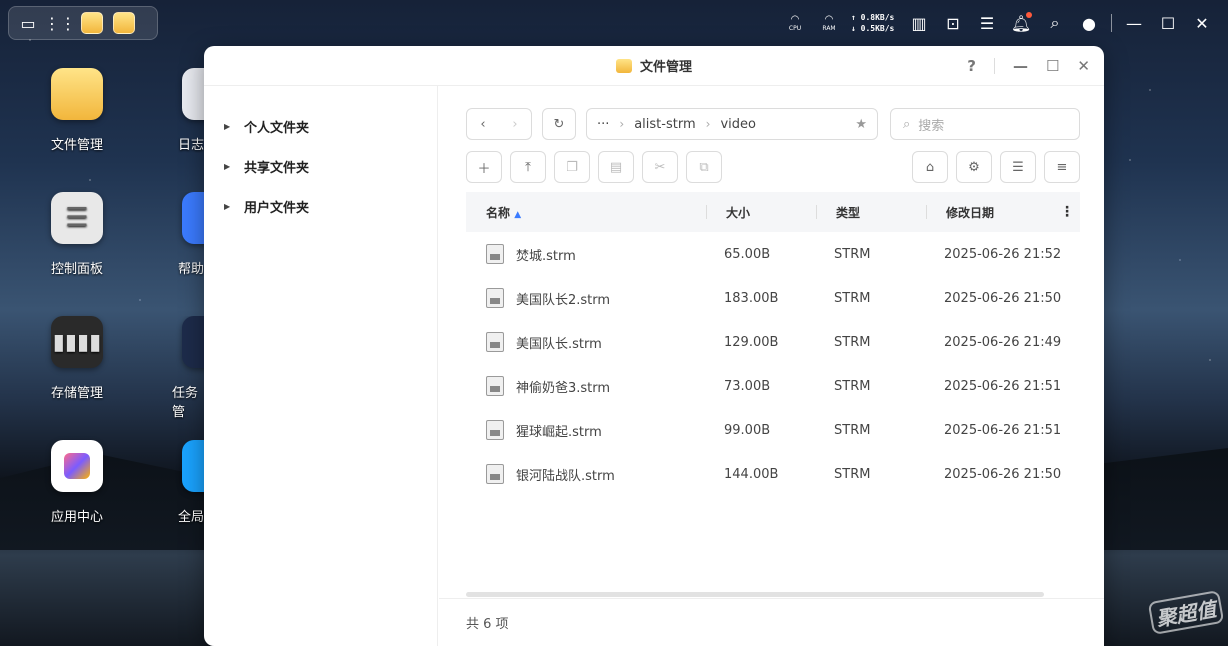  Describe the element at coordinates (482, 124) in the screenshot. I see `back-button: ‹` at that location.